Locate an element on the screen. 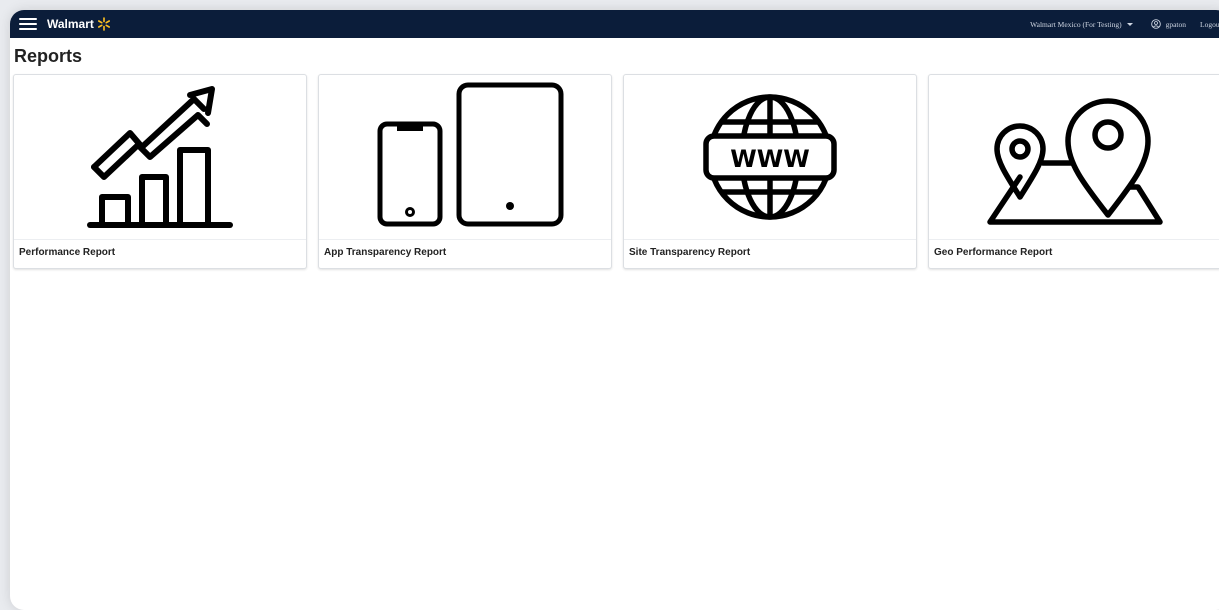  devices-icon is located at coordinates (470, 154).